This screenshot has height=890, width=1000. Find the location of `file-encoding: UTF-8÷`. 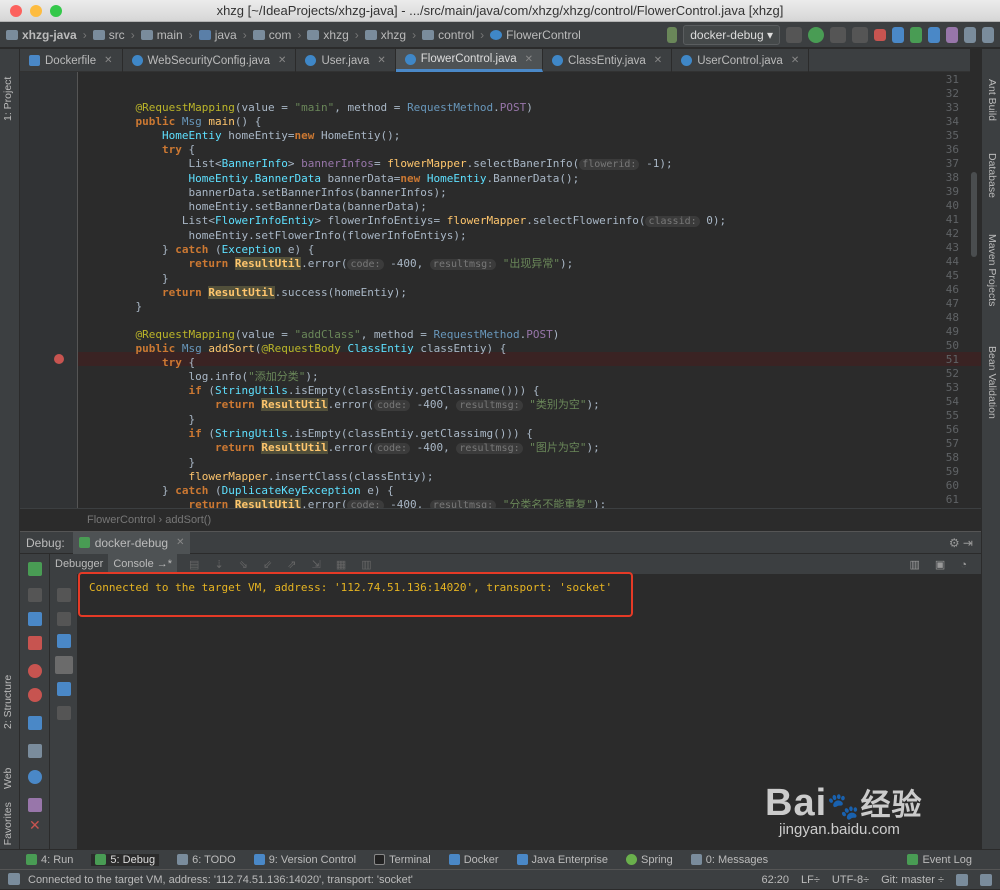

file-encoding: UTF-8÷ is located at coordinates (850, 880).